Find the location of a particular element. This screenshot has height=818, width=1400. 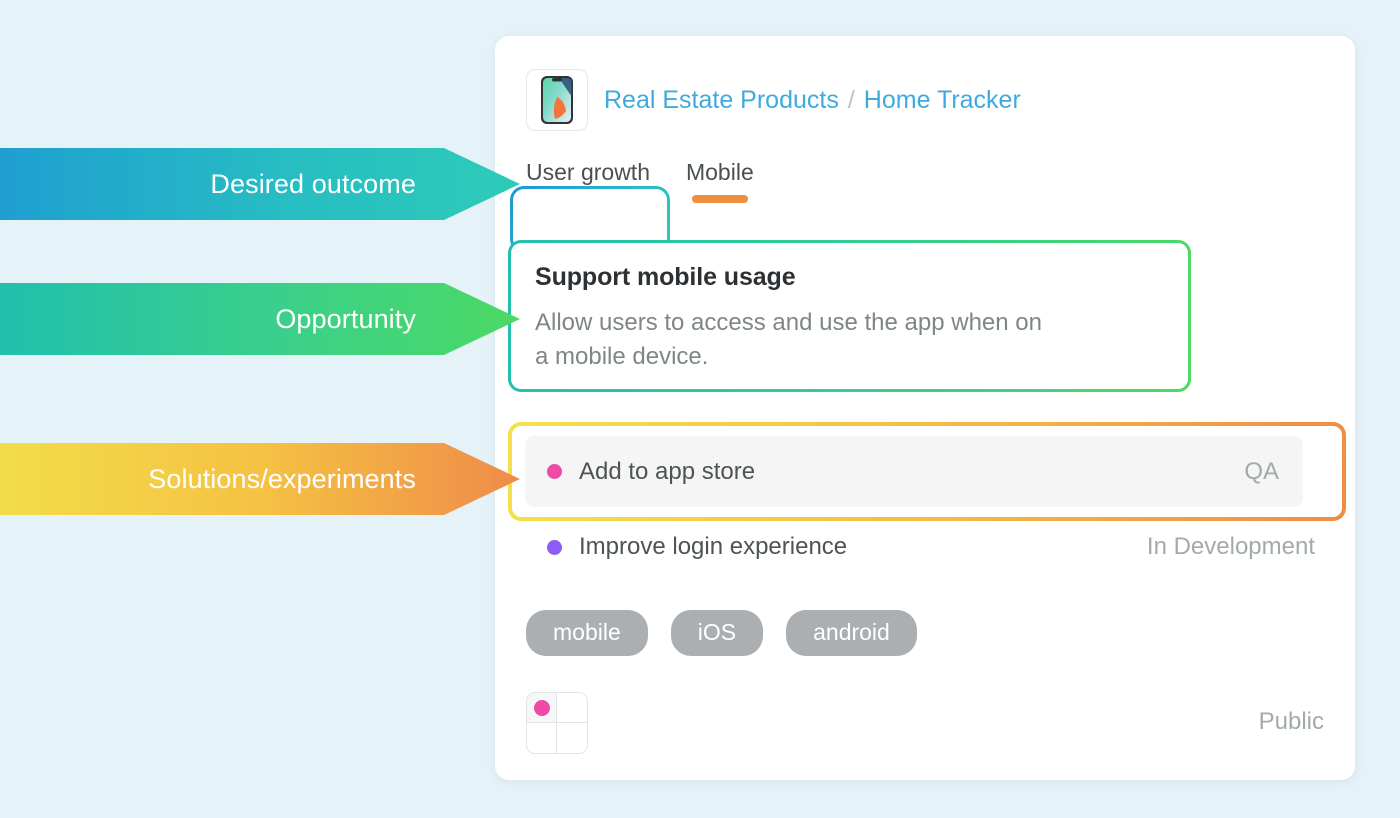

matrix-dot-icon is located at coordinates (541, 707).